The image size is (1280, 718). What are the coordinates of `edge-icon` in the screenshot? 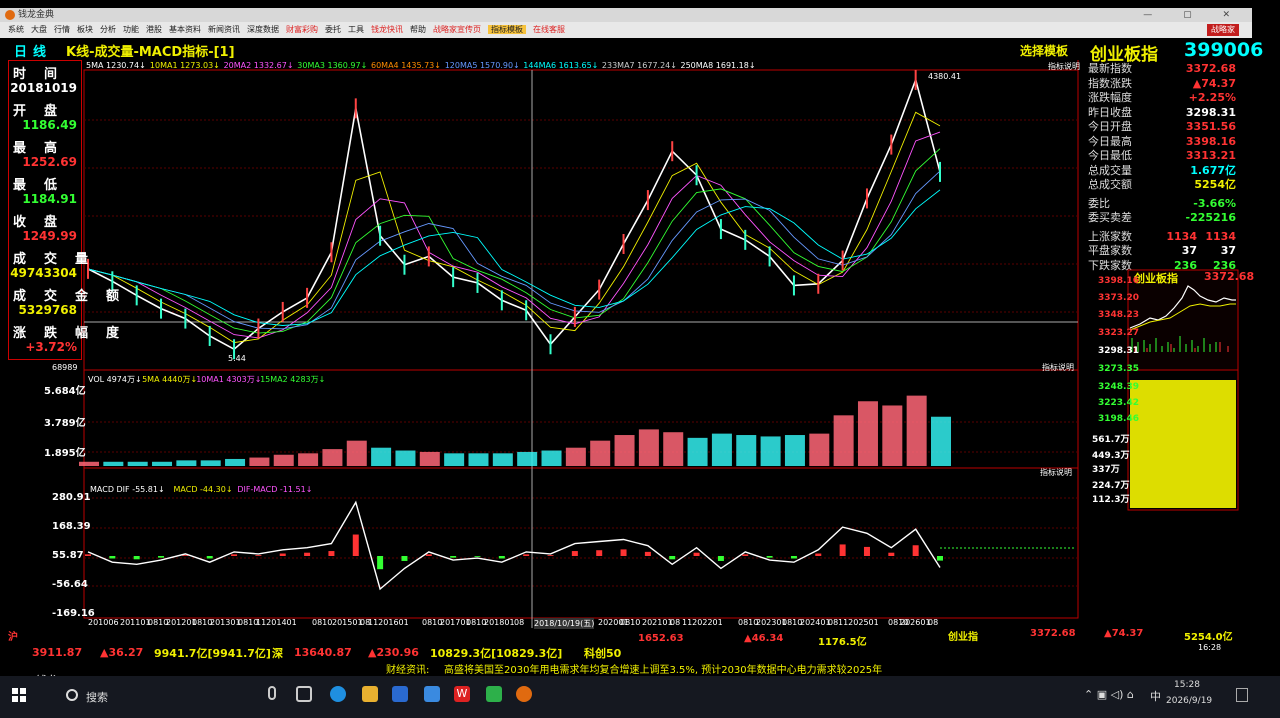 It's located at (338, 694).